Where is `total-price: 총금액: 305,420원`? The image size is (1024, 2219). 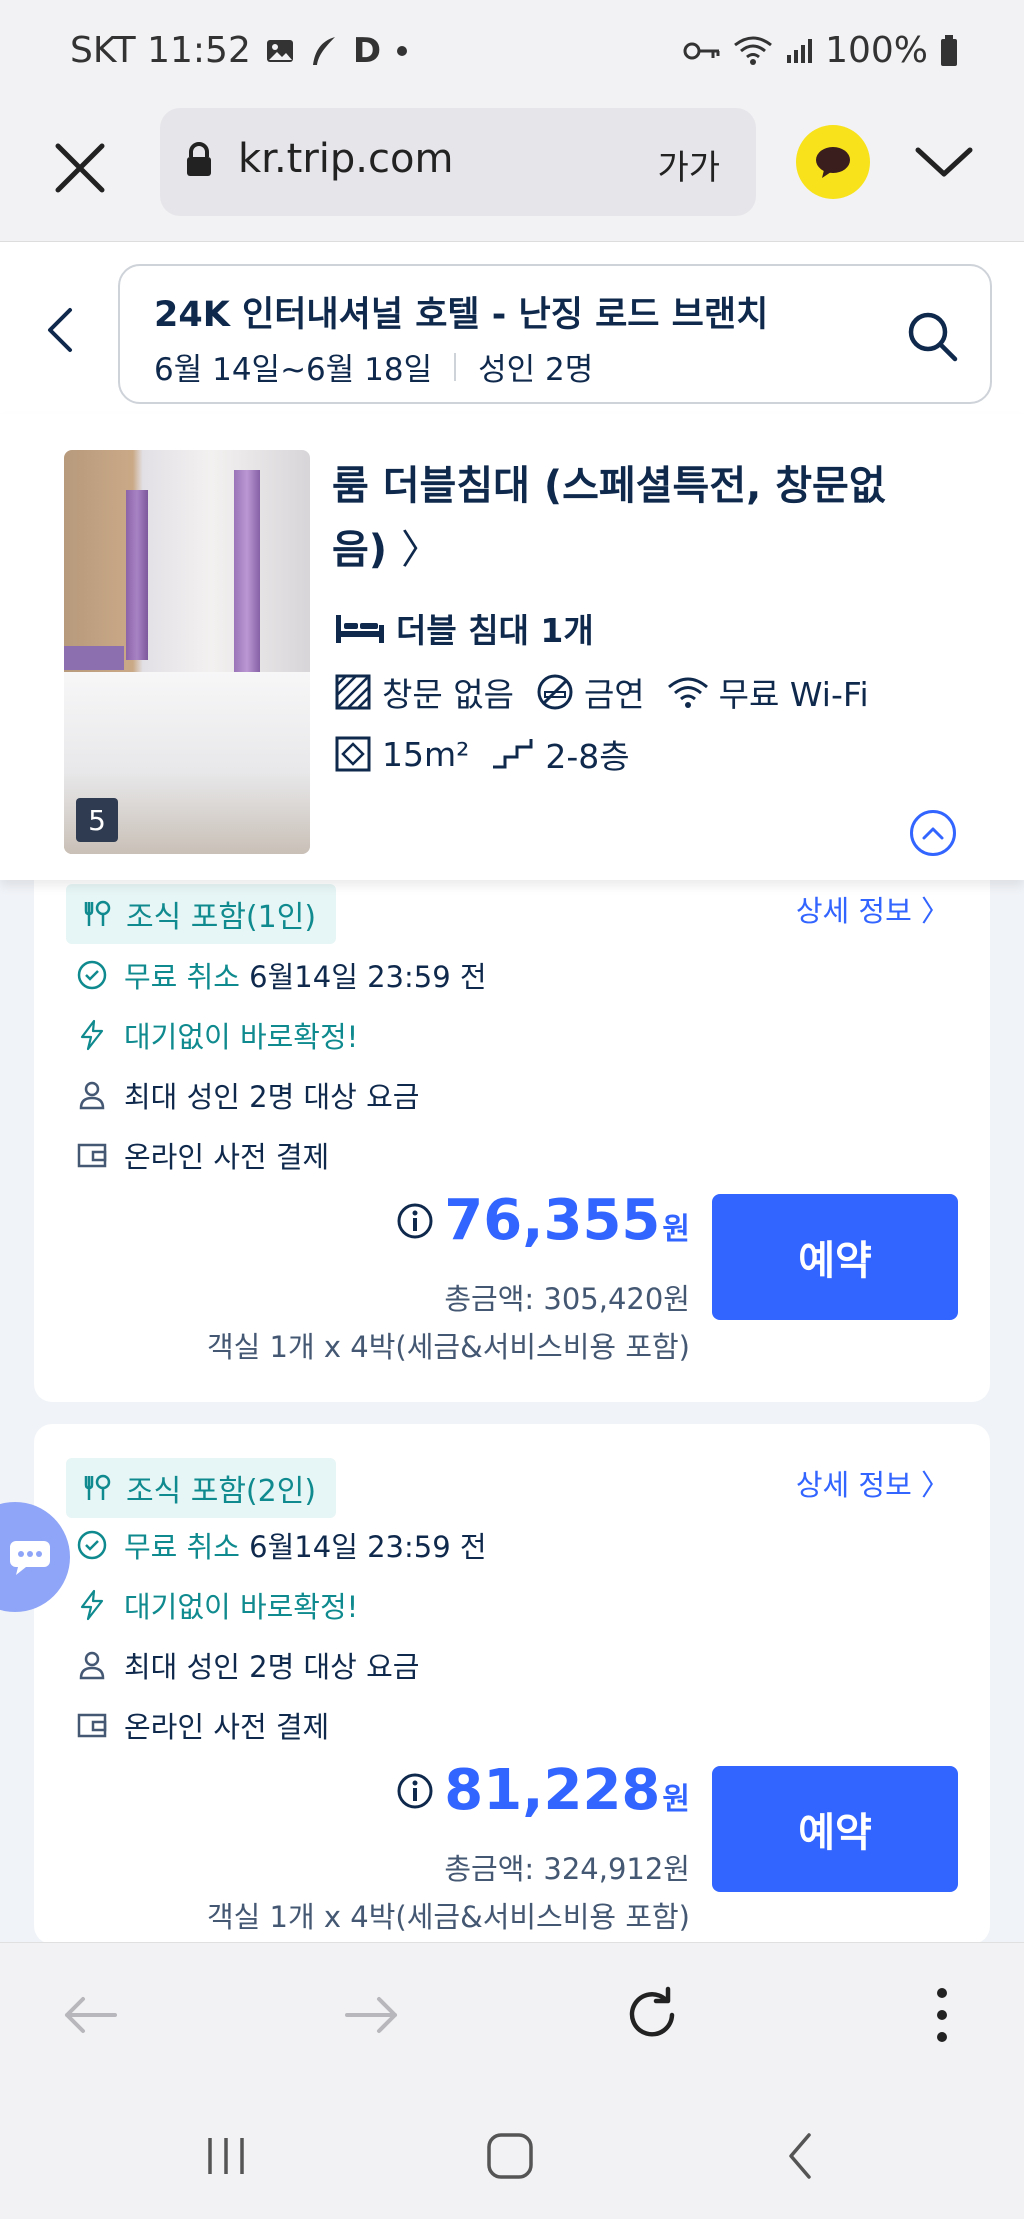
total-price: 총금액: 305,420원 is located at coordinates (567, 1299).